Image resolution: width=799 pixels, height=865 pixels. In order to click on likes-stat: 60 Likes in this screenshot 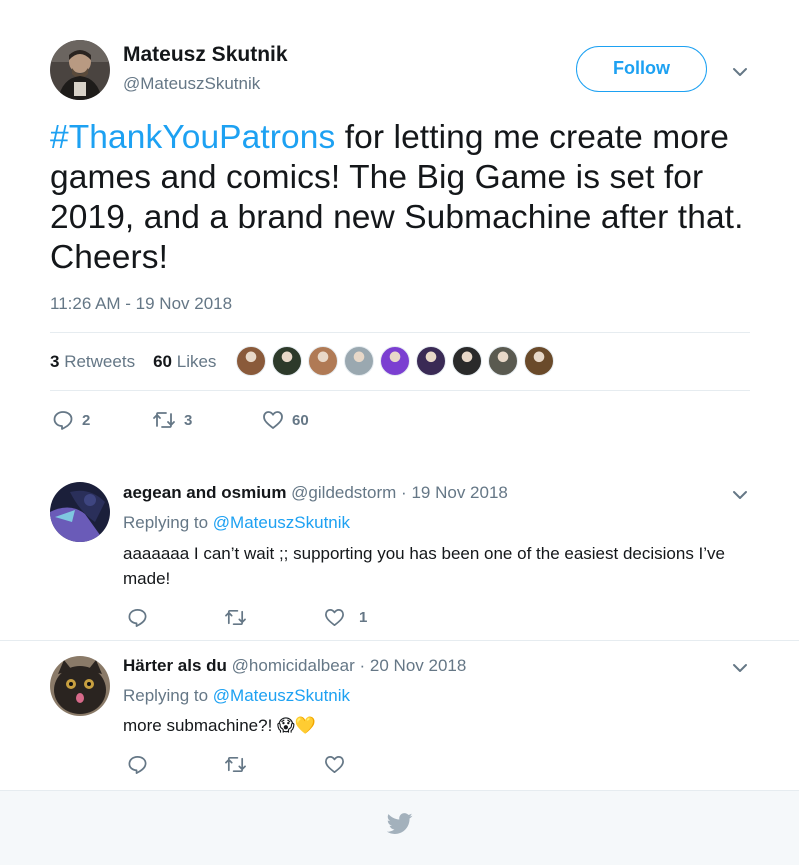, I will do `click(184, 362)`.